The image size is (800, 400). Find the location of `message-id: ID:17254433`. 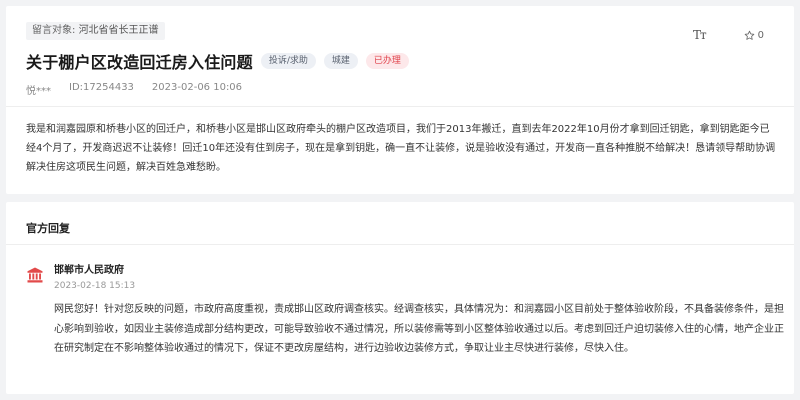

message-id: ID:17254433 is located at coordinates (101, 87).